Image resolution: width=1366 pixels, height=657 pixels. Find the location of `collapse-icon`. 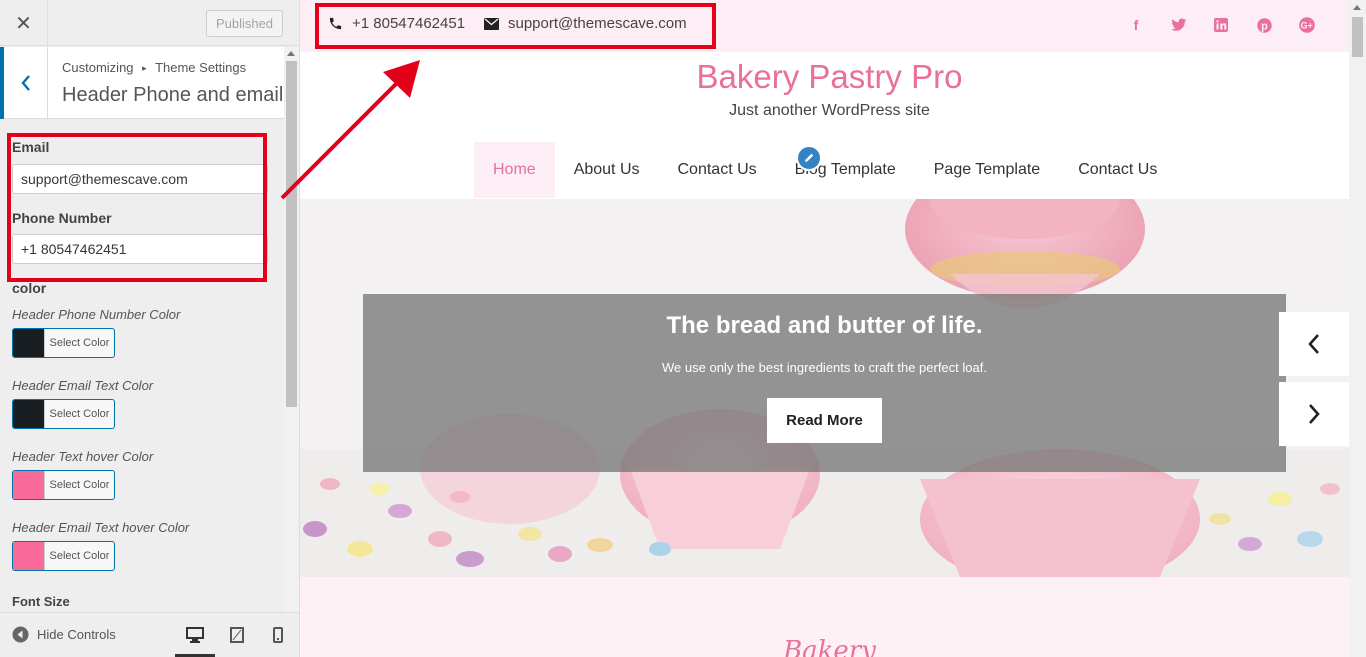

collapse-icon is located at coordinates (20, 634).